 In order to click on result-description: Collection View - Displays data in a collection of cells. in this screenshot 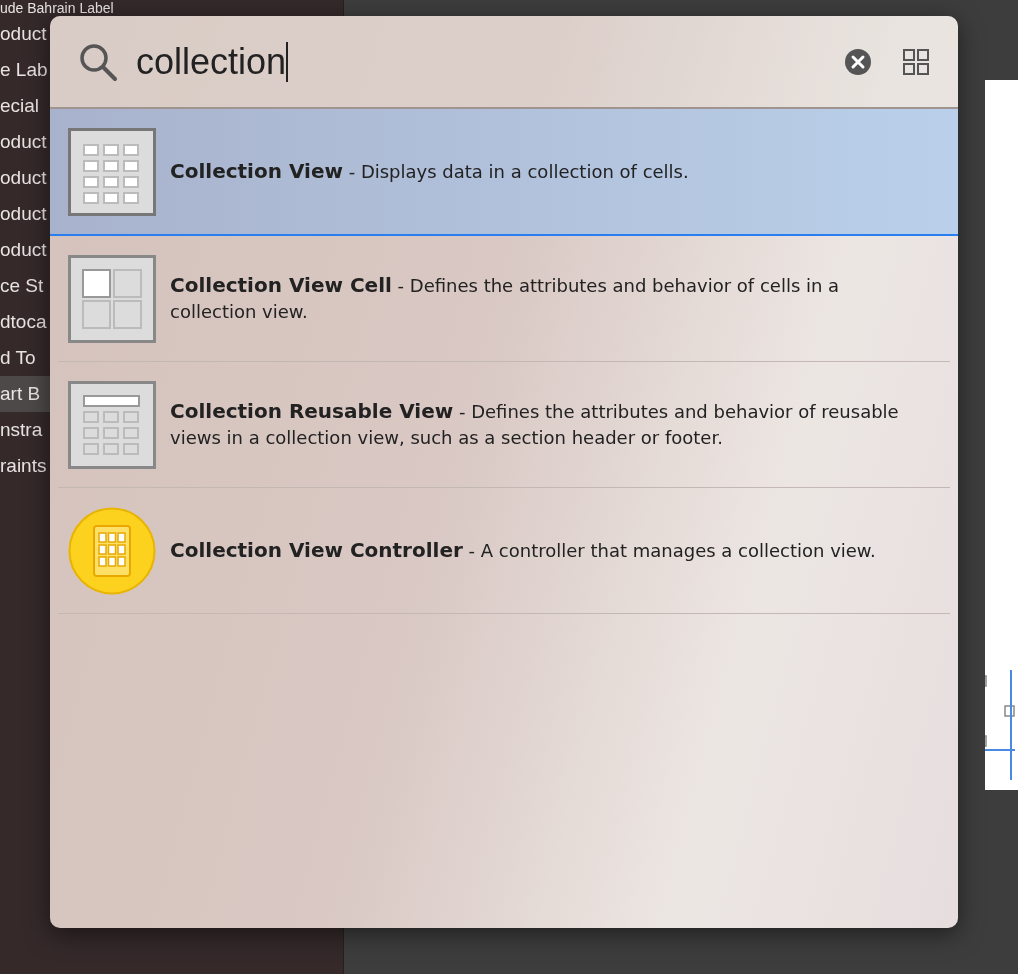, I will do `click(429, 171)`.